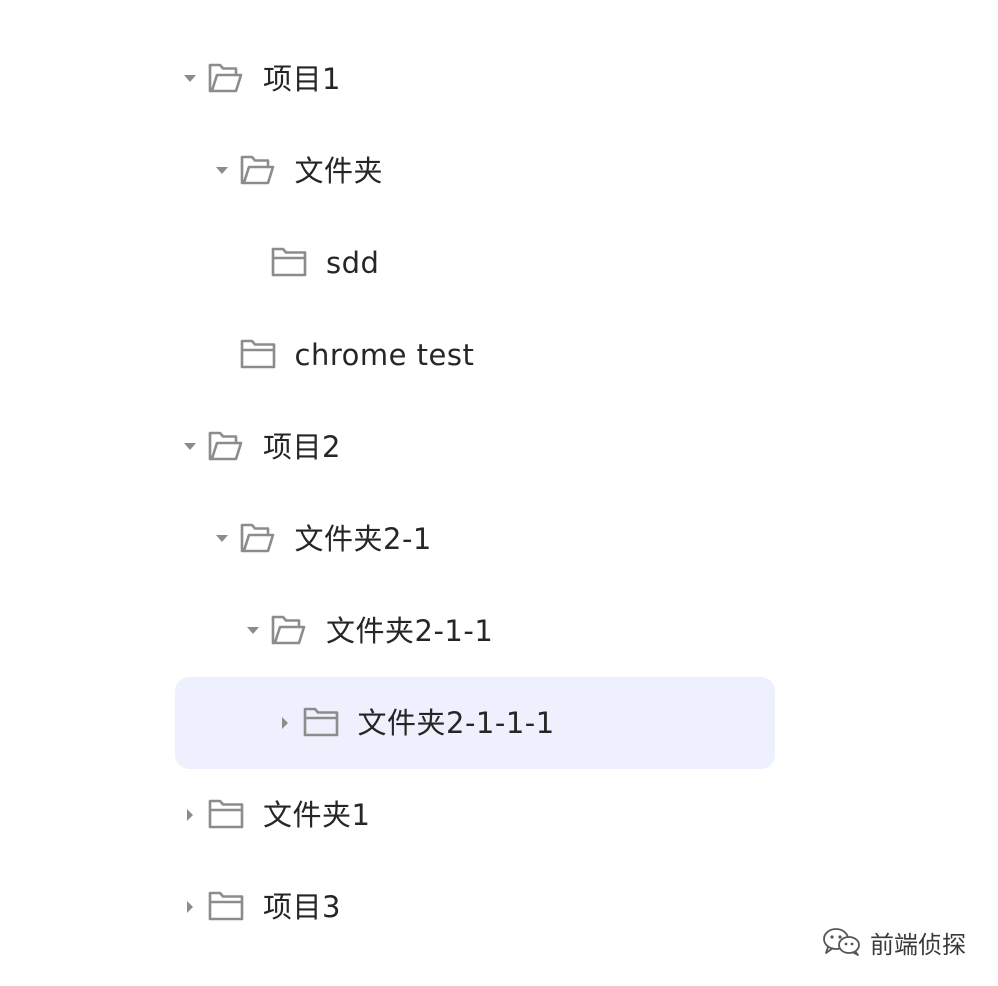  I want to click on tree-node: 文件夹2-1-1, so click(475, 631).